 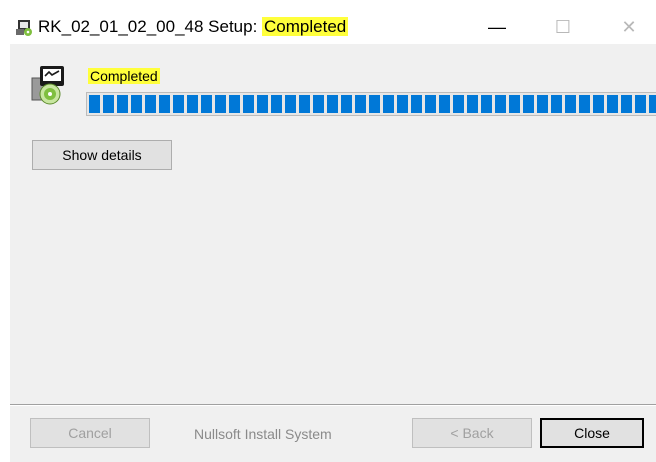 What do you see at coordinates (305, 26) in the screenshot?
I see `window-title-status: Completed` at bounding box center [305, 26].